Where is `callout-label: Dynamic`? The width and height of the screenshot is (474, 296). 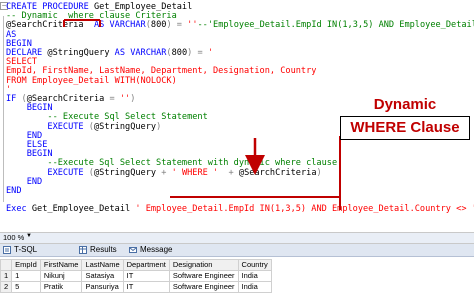
callout-label: Dynamic is located at coordinates (405, 105).